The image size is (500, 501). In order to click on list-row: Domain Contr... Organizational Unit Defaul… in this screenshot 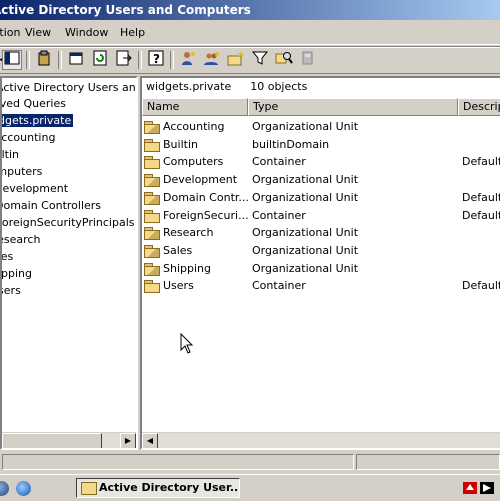, I will do `click(321, 197)`.